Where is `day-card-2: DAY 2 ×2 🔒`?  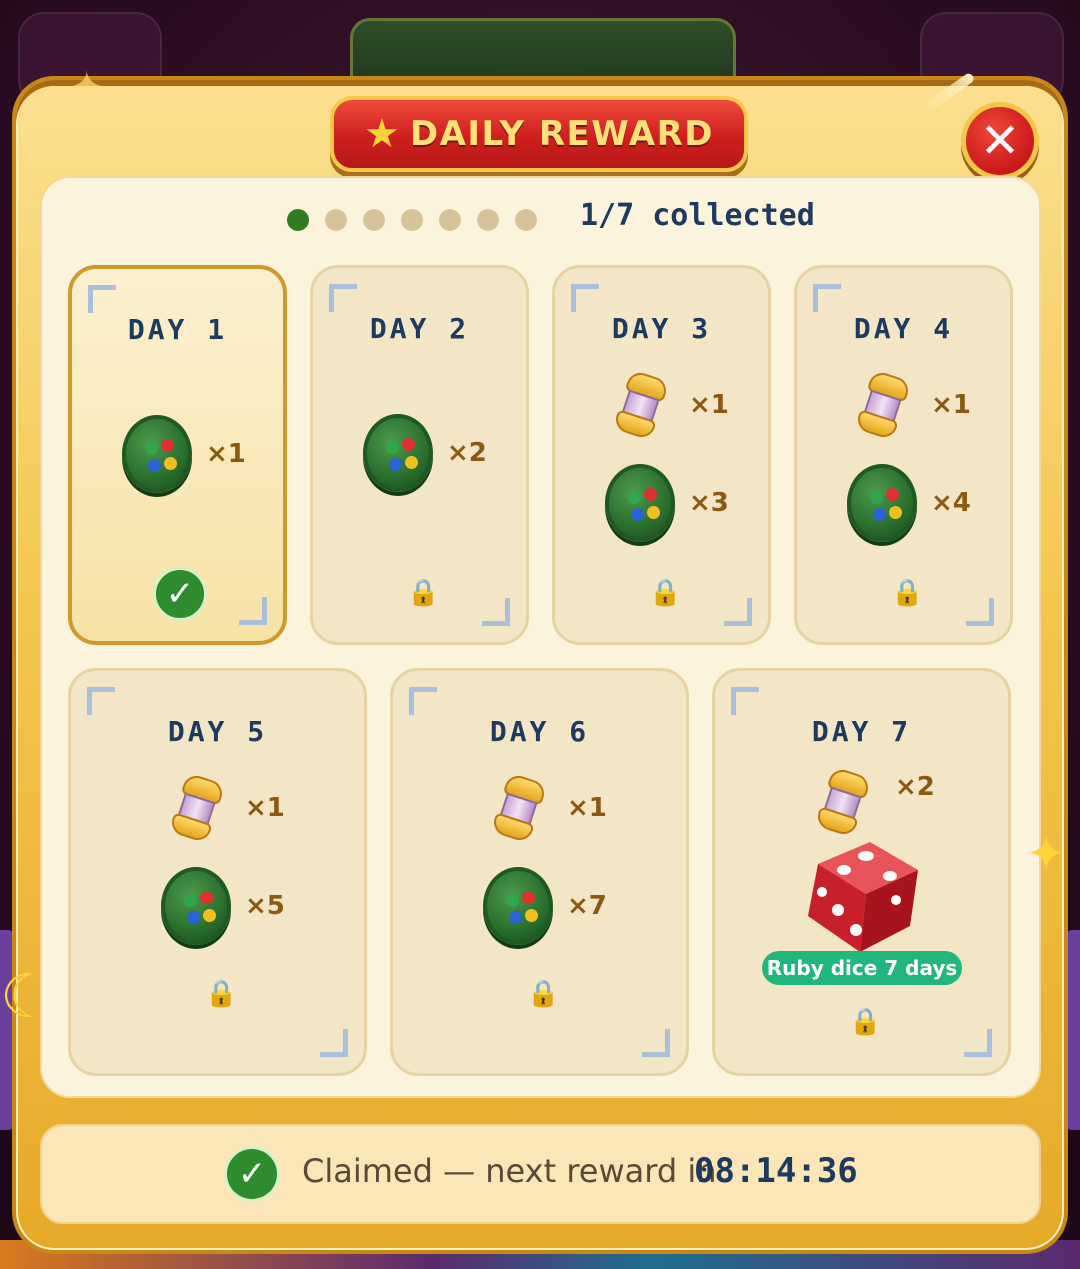
day-card-2: DAY 2 ×2 🔒 is located at coordinates (419, 455).